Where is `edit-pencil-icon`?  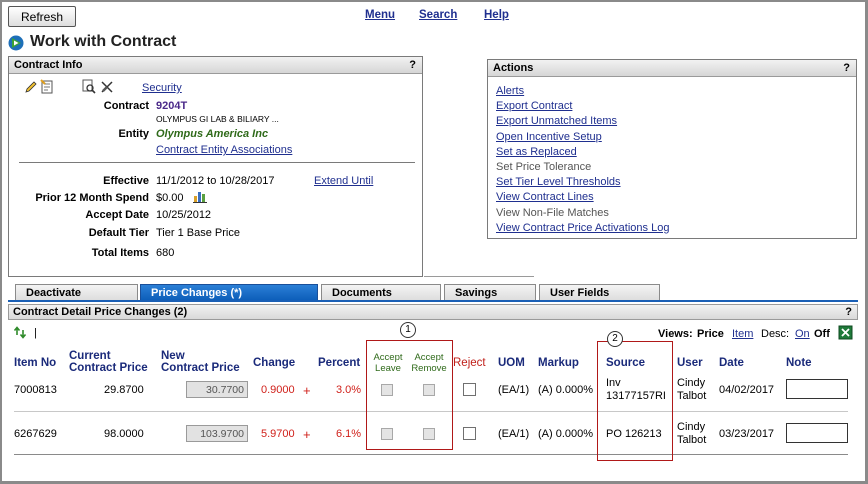 edit-pencil-icon is located at coordinates (31, 87).